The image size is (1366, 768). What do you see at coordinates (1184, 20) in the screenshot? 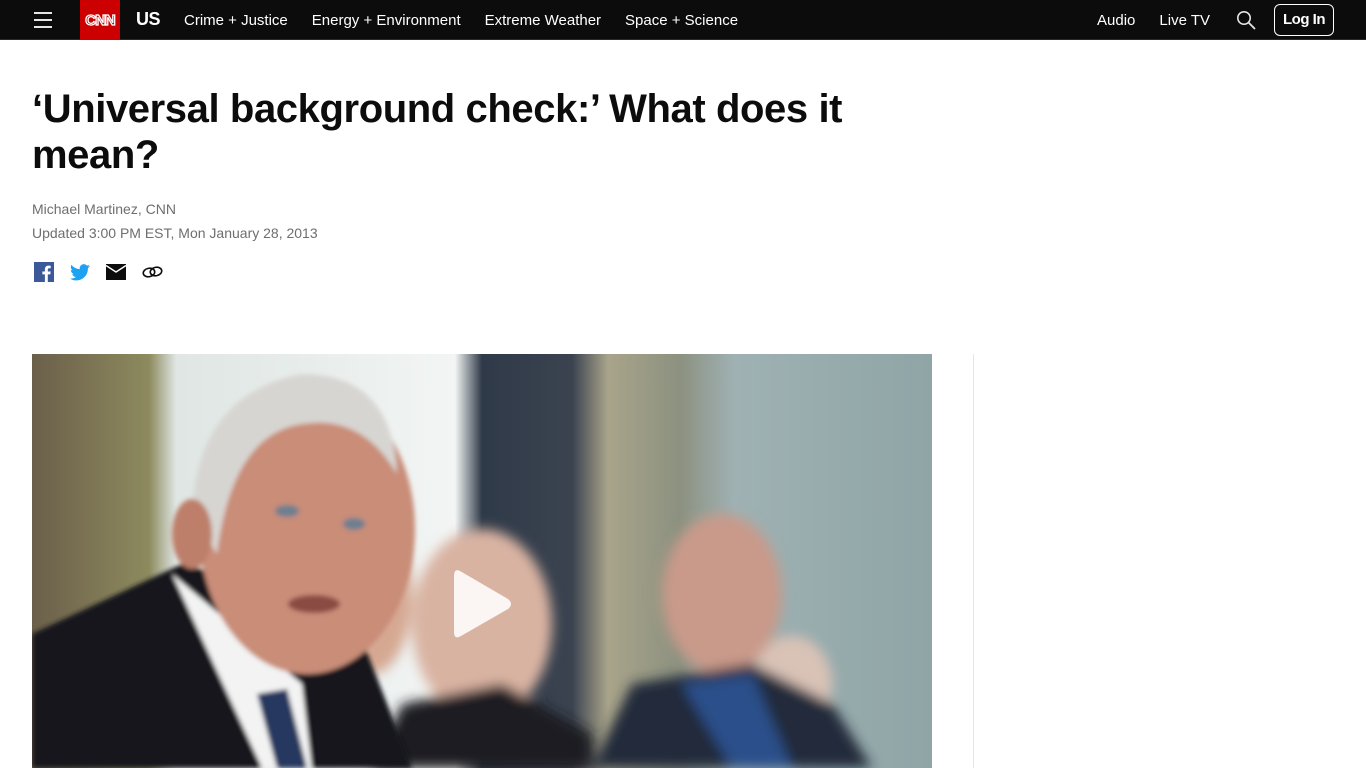
I see `nav-link-live-tv: Live TV` at bounding box center [1184, 20].